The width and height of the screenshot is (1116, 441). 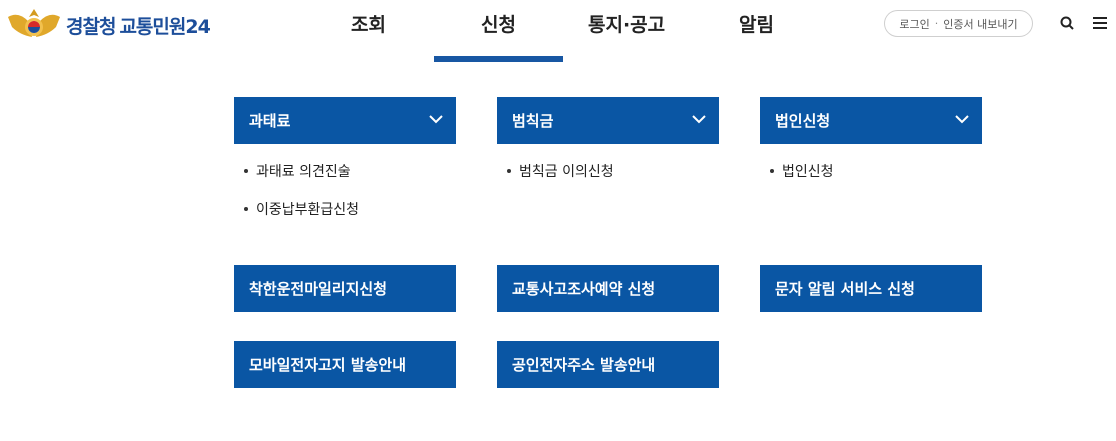 What do you see at coordinates (808, 172) in the screenshot?
I see `corporate-apply-label: 법인신청` at bounding box center [808, 172].